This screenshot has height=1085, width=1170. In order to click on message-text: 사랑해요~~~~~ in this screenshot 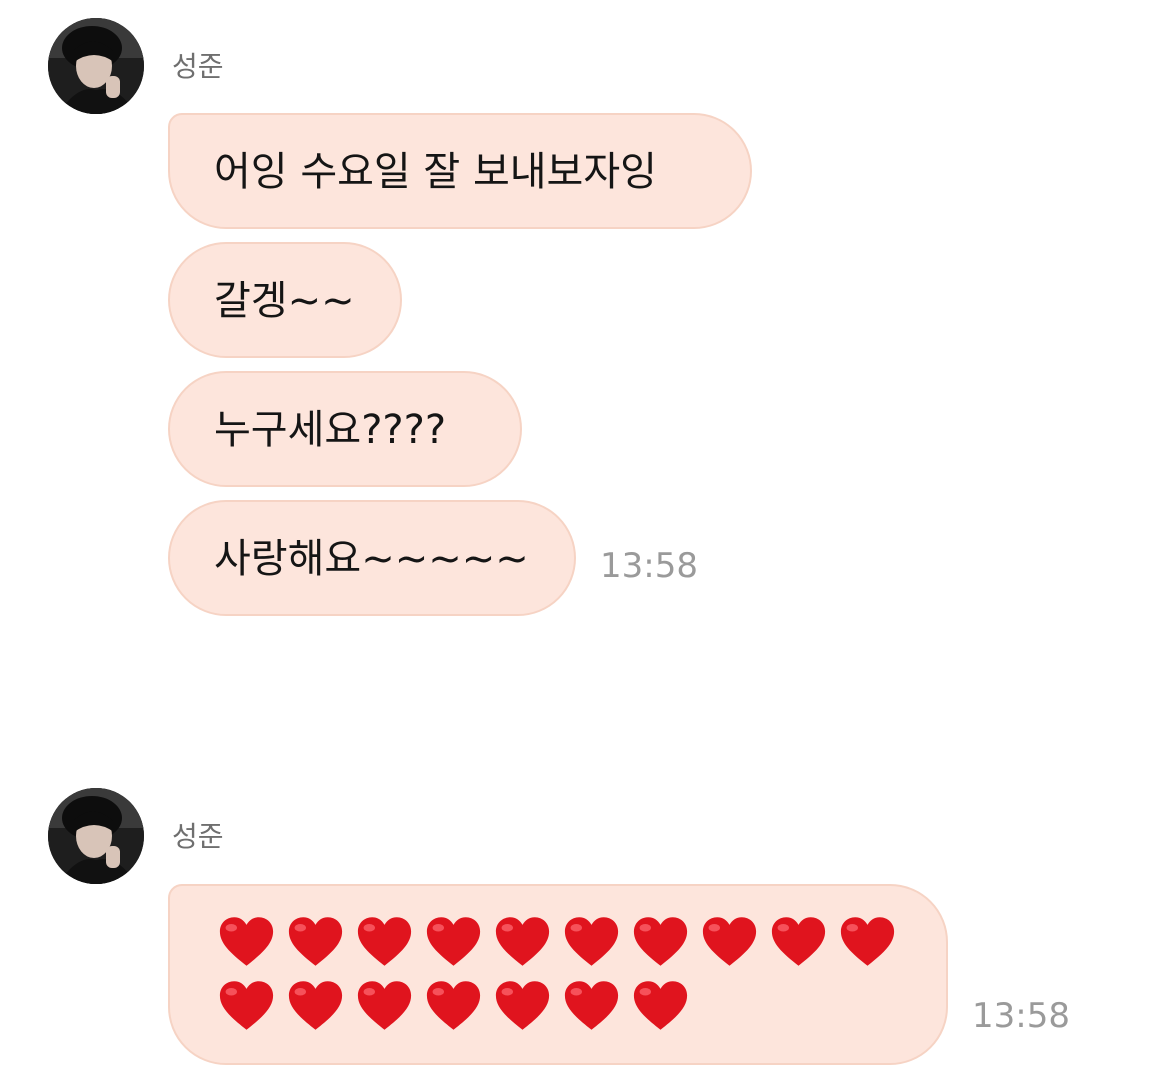, I will do `click(371, 559)`.